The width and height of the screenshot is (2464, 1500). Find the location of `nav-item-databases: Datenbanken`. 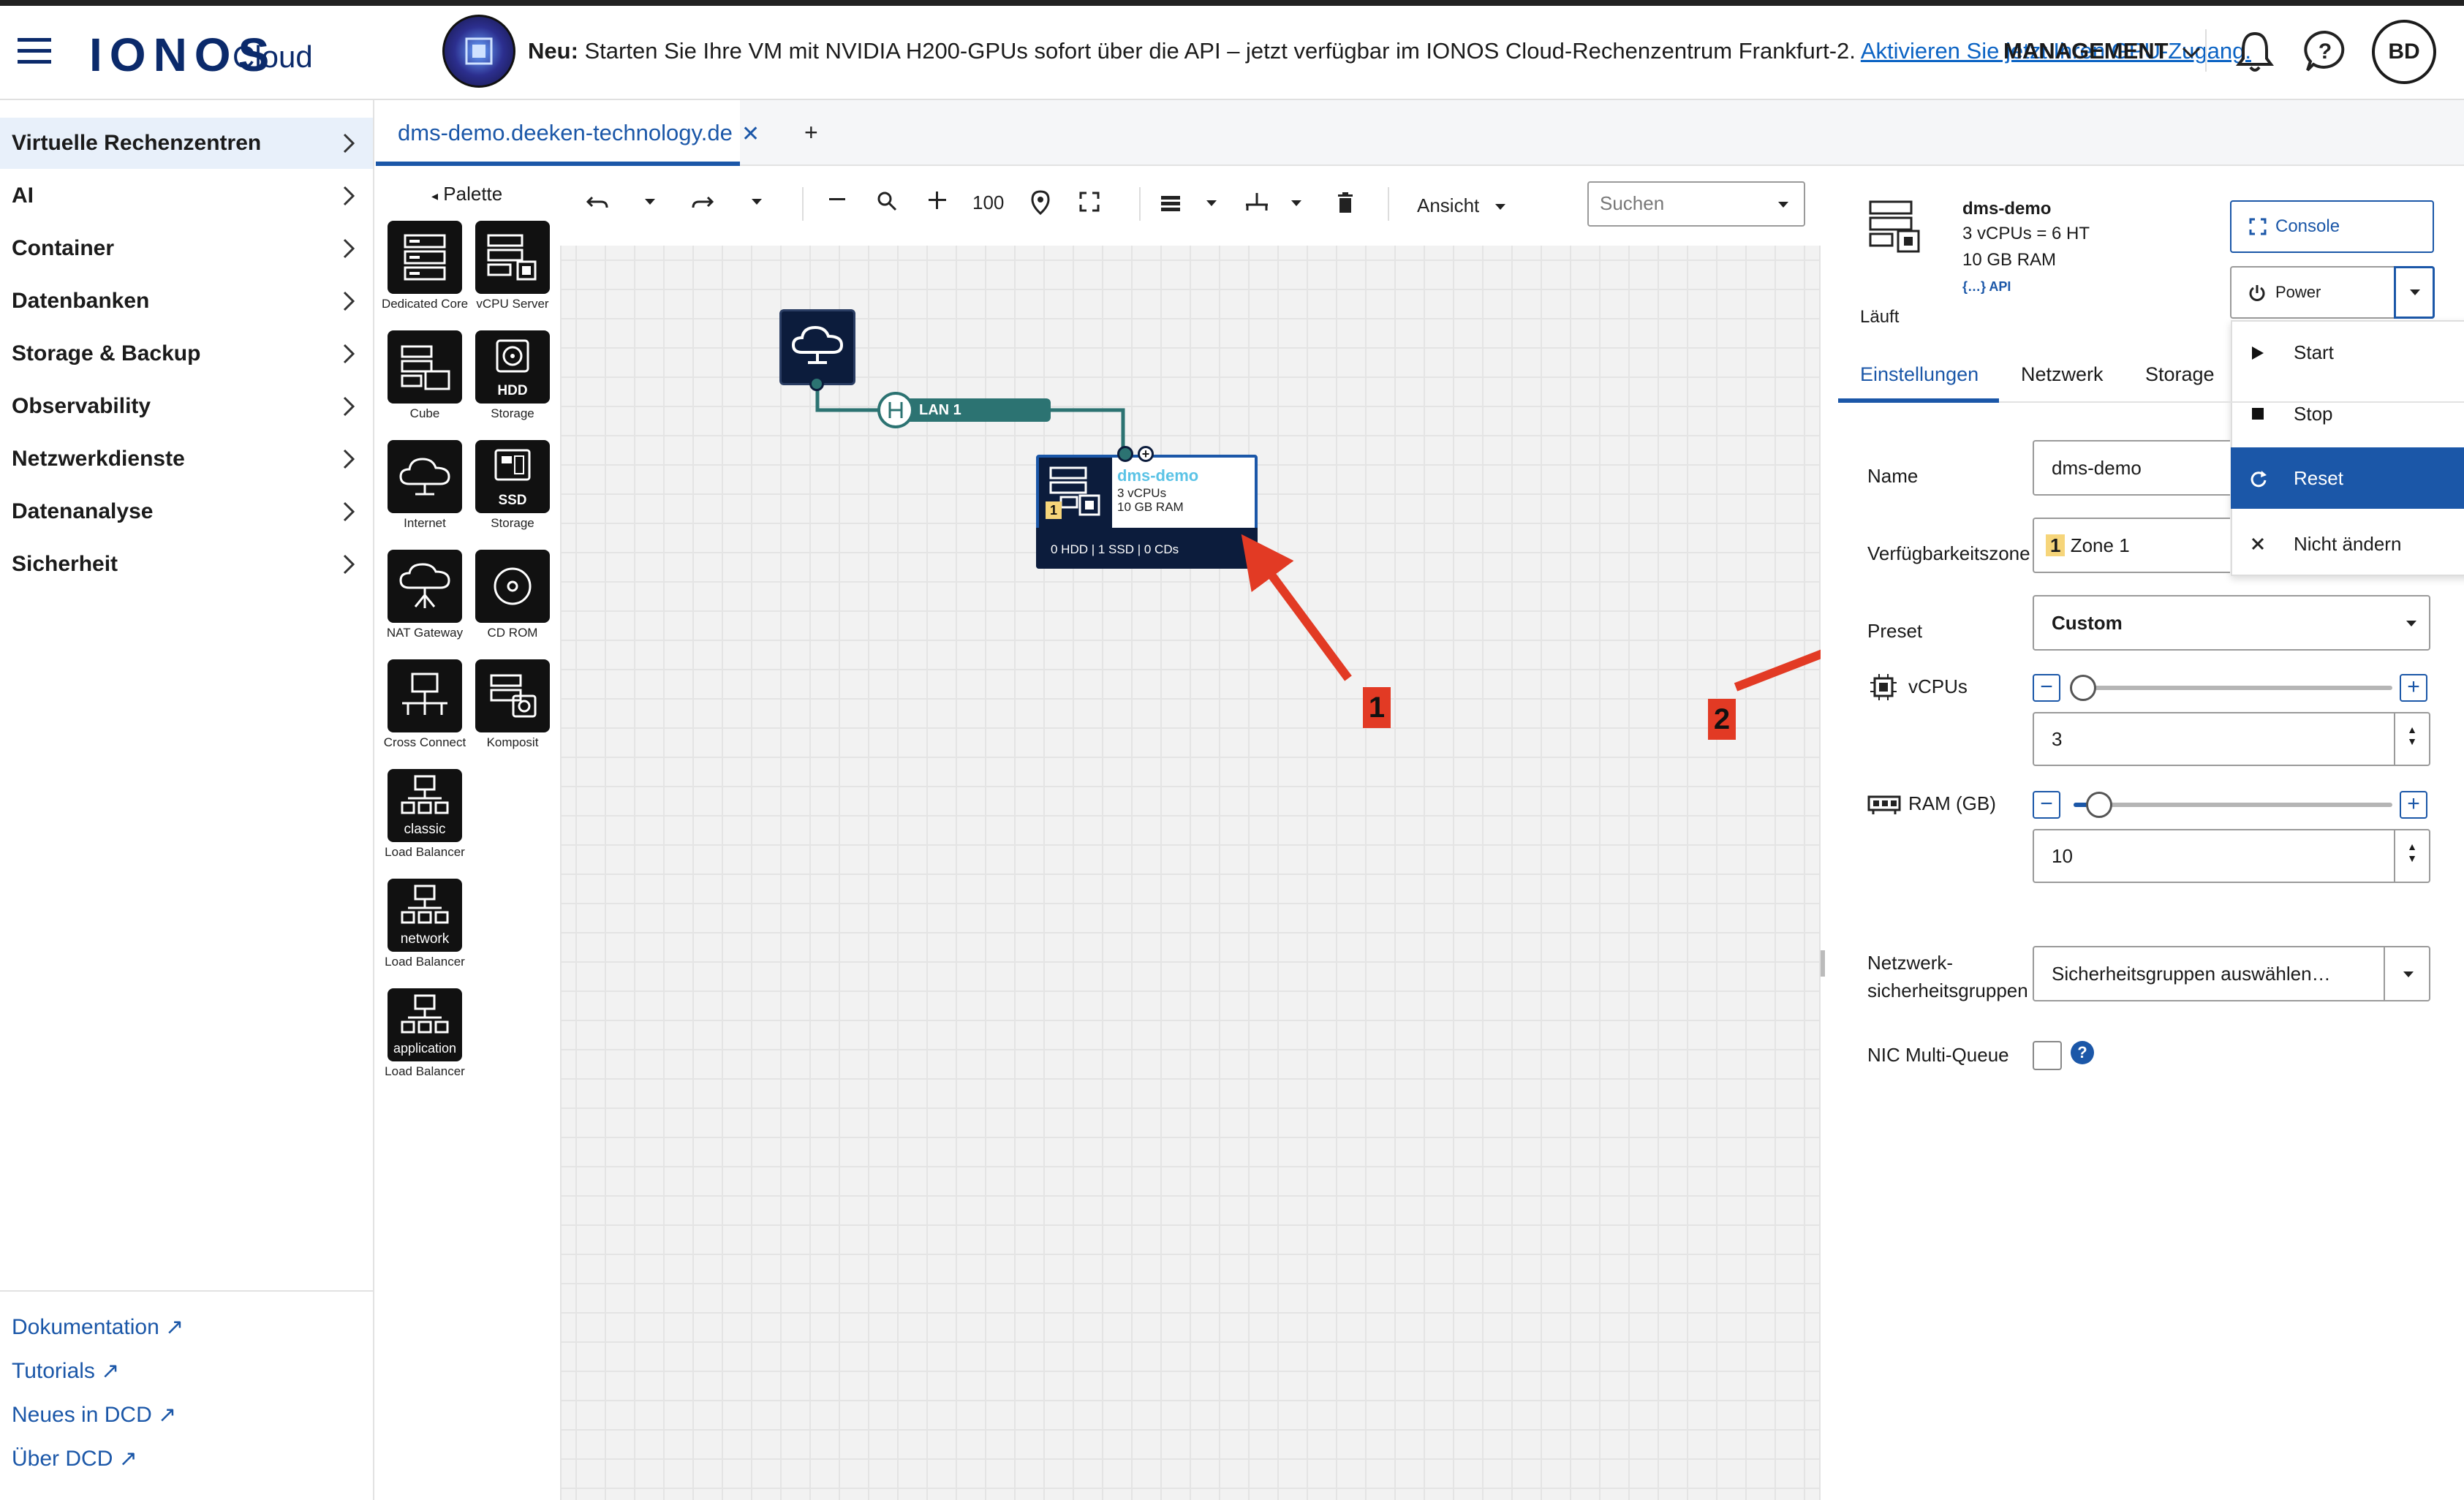

nav-item-databases: Datenbanken is located at coordinates (186, 302).